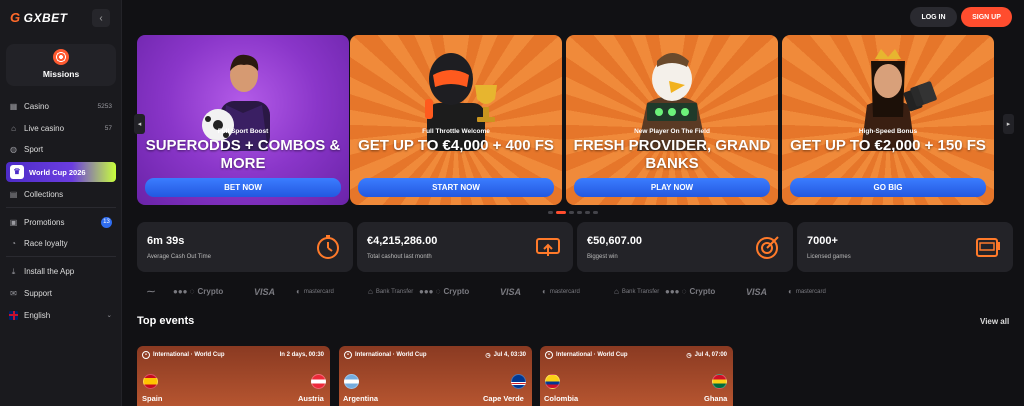  Describe the element at coordinates (602, 257) in the screenshot. I see `stat-label: Biggest win` at that location.